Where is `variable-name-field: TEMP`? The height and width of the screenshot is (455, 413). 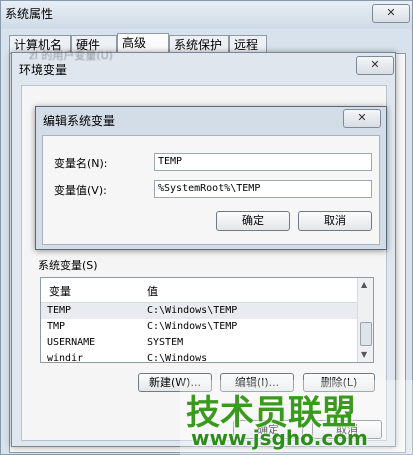
variable-name-field: TEMP is located at coordinates (263, 162).